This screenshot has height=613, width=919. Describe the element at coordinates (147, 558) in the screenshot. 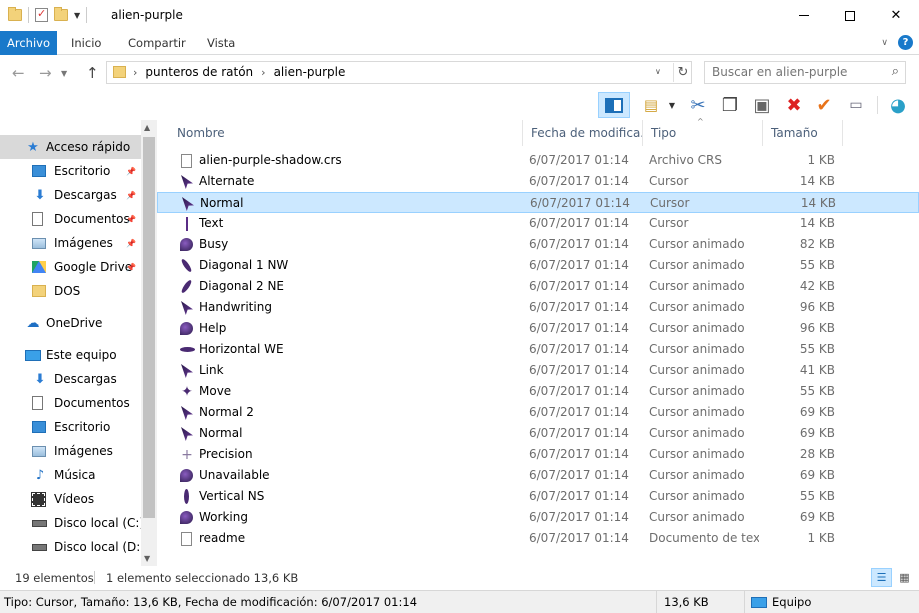

I see `scroll-down-icon: ▼` at that location.